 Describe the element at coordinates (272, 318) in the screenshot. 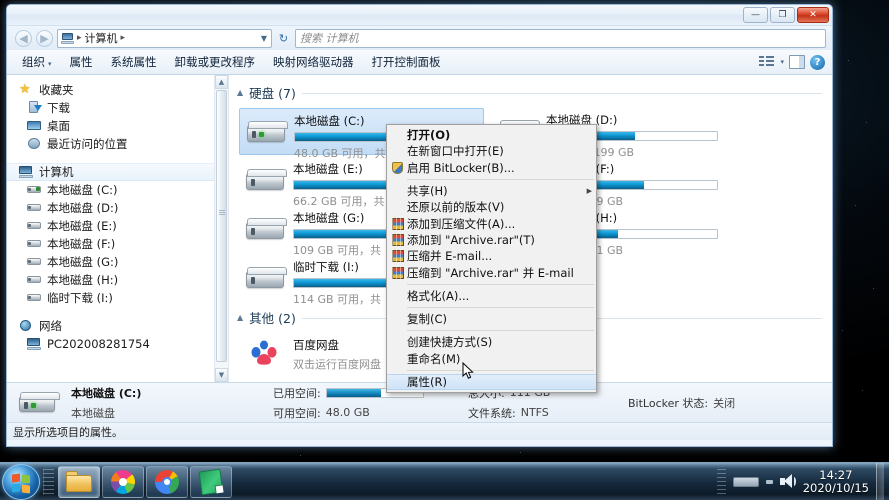

I see `group-header-label: 其他 (2)` at that location.